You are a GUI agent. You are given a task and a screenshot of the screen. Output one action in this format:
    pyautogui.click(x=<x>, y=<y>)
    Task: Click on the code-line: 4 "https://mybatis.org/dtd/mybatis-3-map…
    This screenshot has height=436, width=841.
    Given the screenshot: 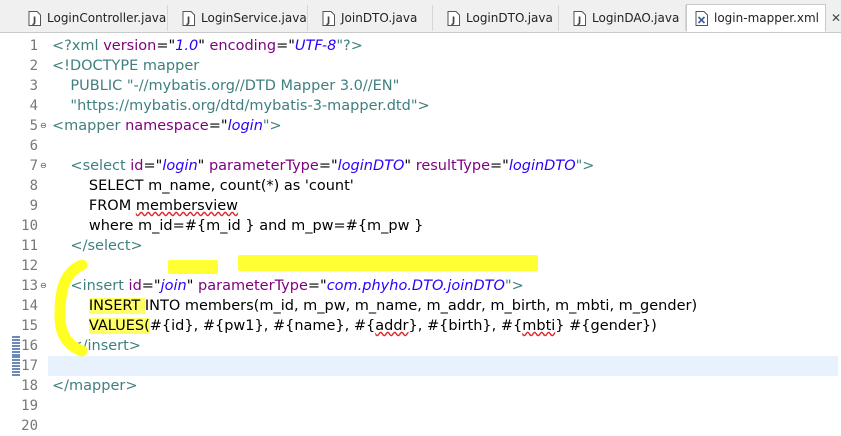 What is the action you would take?
    pyautogui.click(x=420, y=106)
    